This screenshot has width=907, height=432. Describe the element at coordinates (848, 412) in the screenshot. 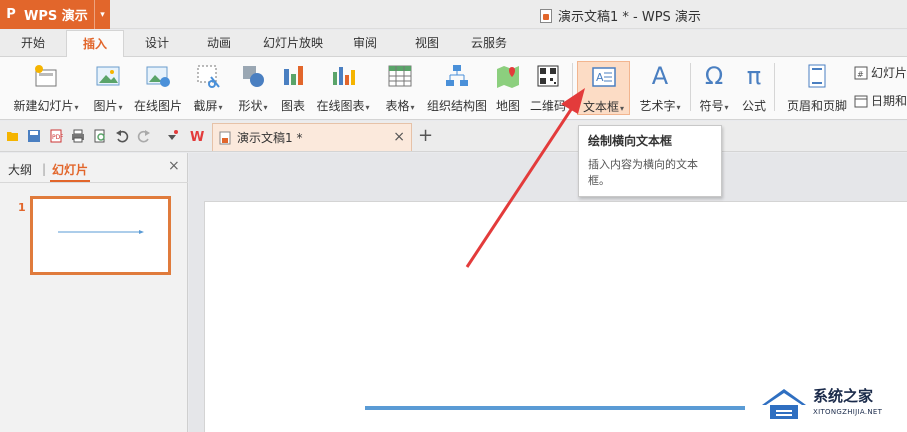

I see `watermark-subtitle: XITONGZHIJIA.NET` at that location.